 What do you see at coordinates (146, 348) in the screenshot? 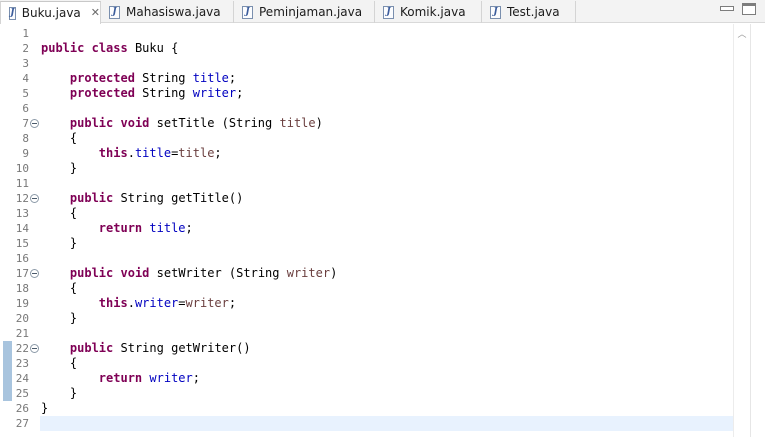
I see `code-line: public String getWriter()` at bounding box center [146, 348].